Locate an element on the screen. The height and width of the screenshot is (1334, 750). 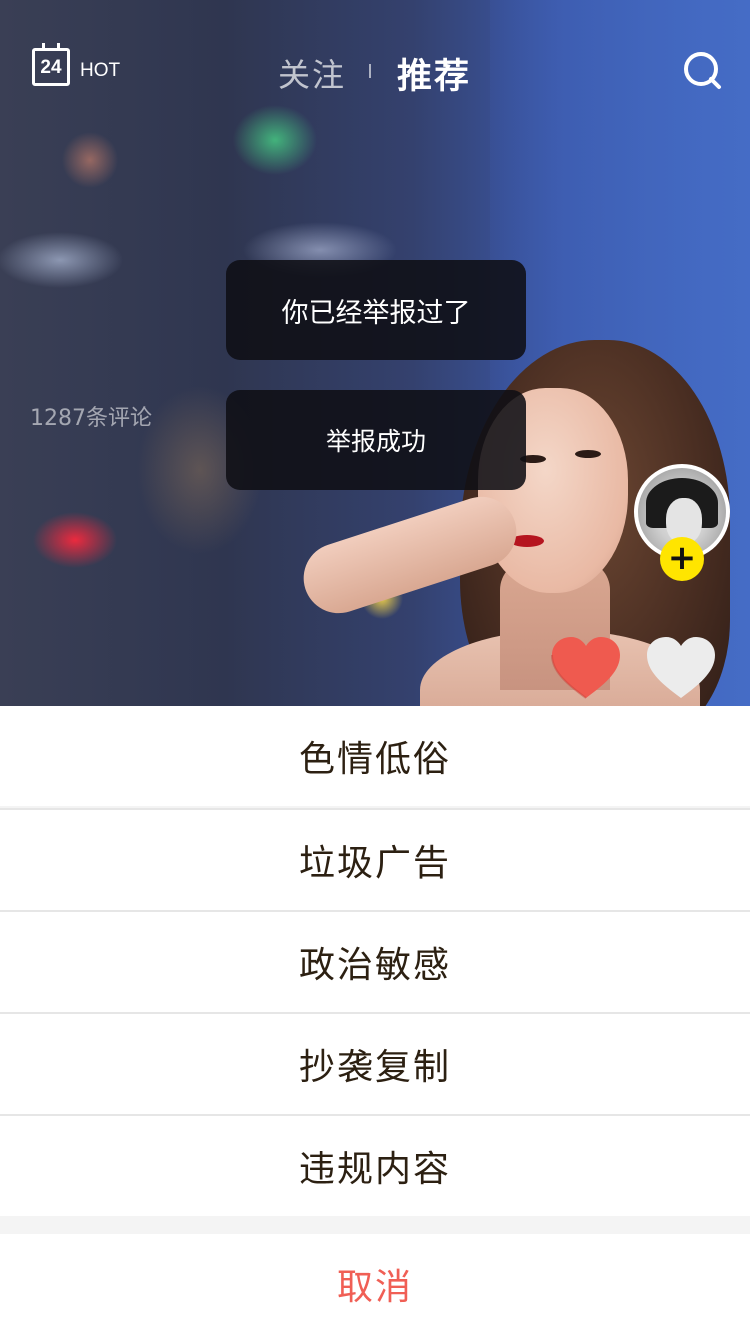
toast-already-reported: 你已经举报过了 is located at coordinates (376, 310).